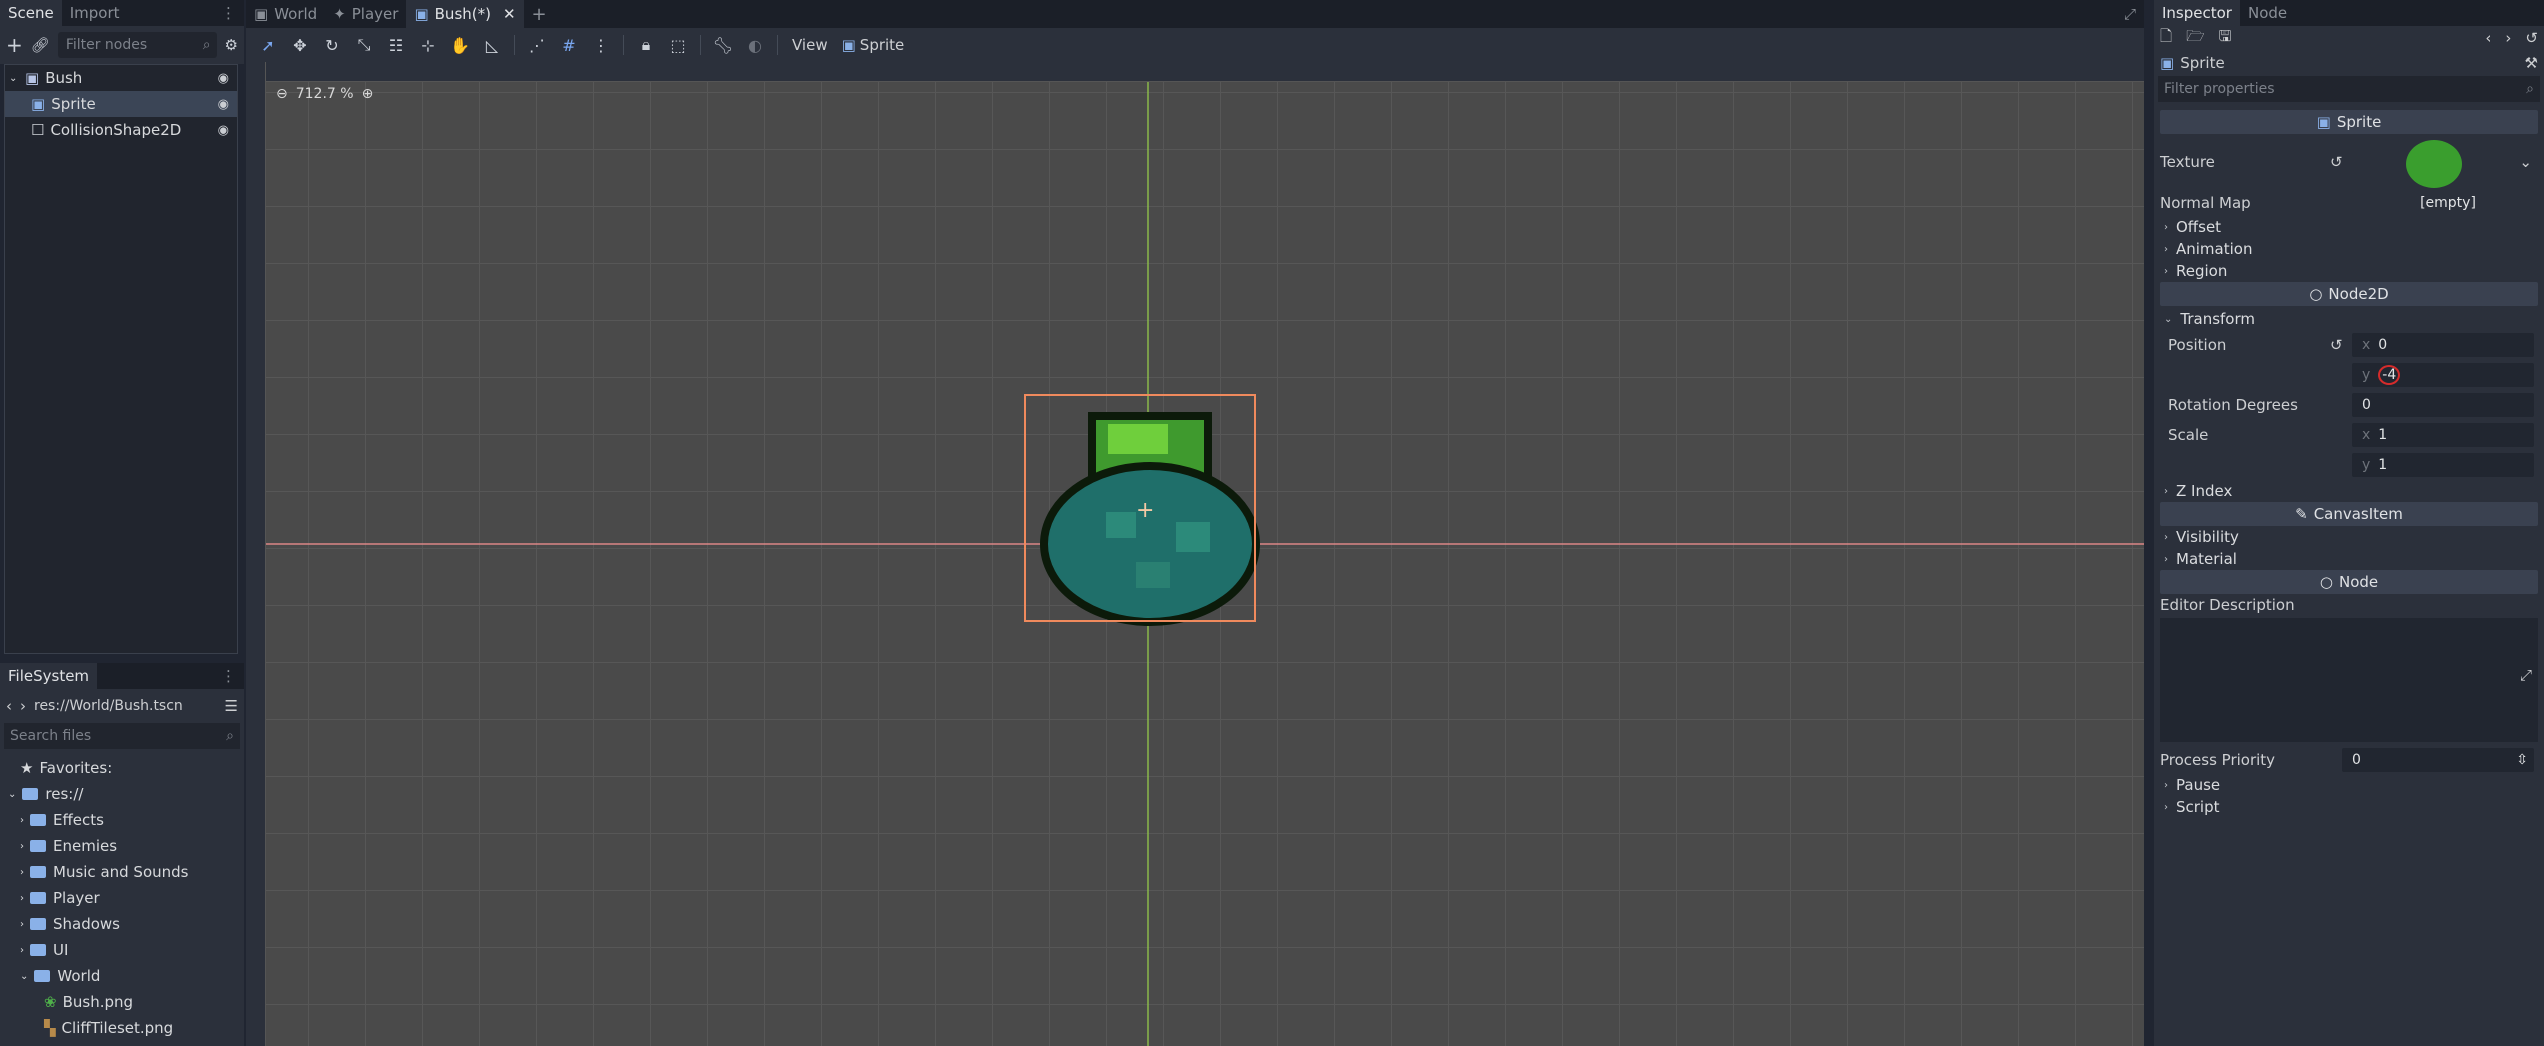 The width and height of the screenshot is (2544, 1046). Describe the element at coordinates (122, 768) in the screenshot. I see `favorites-row: ★ Favorites:` at that location.